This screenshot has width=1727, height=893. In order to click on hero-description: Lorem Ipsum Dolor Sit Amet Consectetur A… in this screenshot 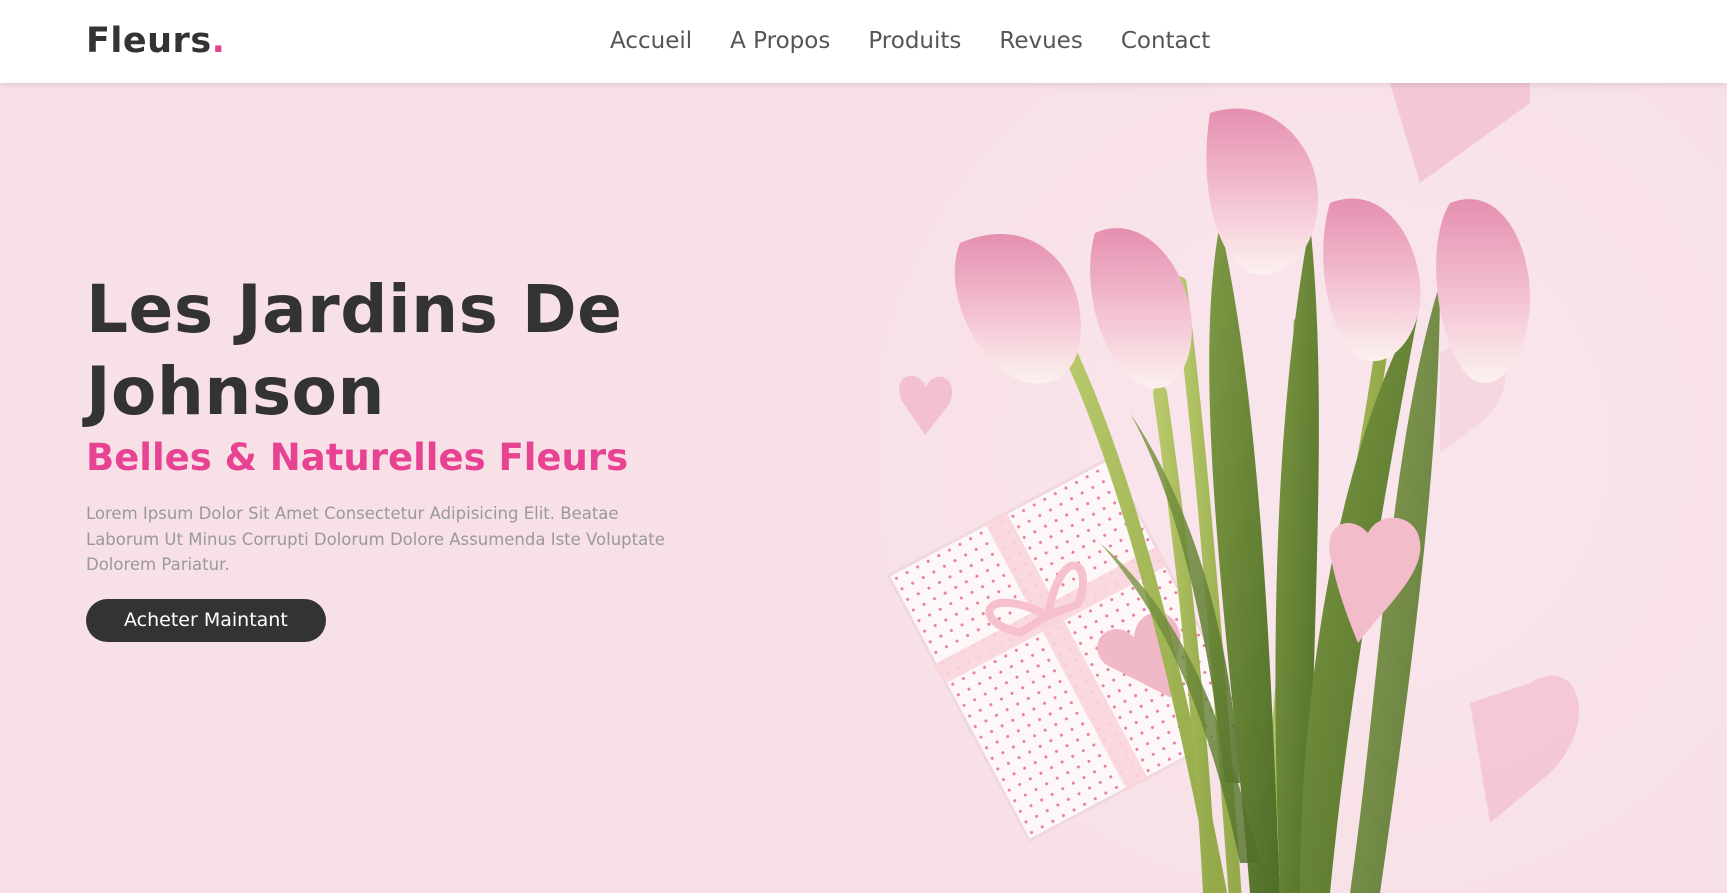, I will do `click(375, 539)`.